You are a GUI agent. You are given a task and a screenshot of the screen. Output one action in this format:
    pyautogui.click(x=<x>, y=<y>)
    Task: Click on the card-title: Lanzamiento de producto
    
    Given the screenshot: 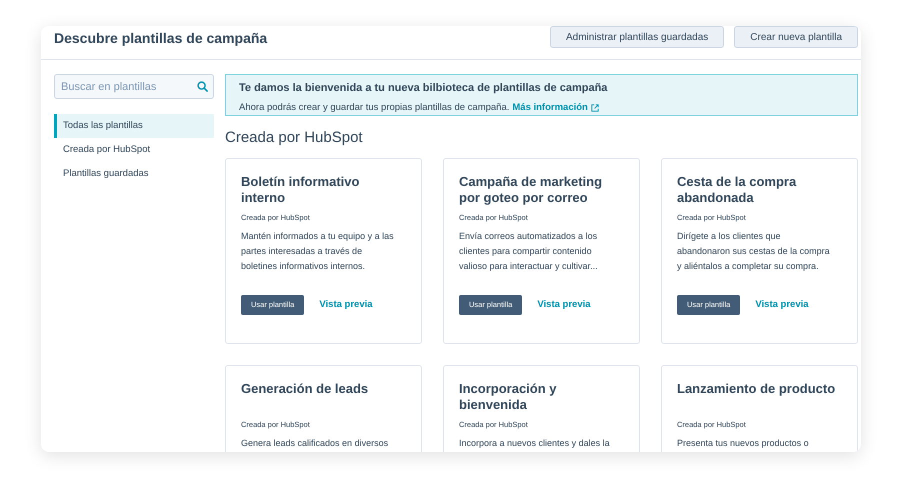 What is the action you would take?
    pyautogui.click(x=756, y=389)
    